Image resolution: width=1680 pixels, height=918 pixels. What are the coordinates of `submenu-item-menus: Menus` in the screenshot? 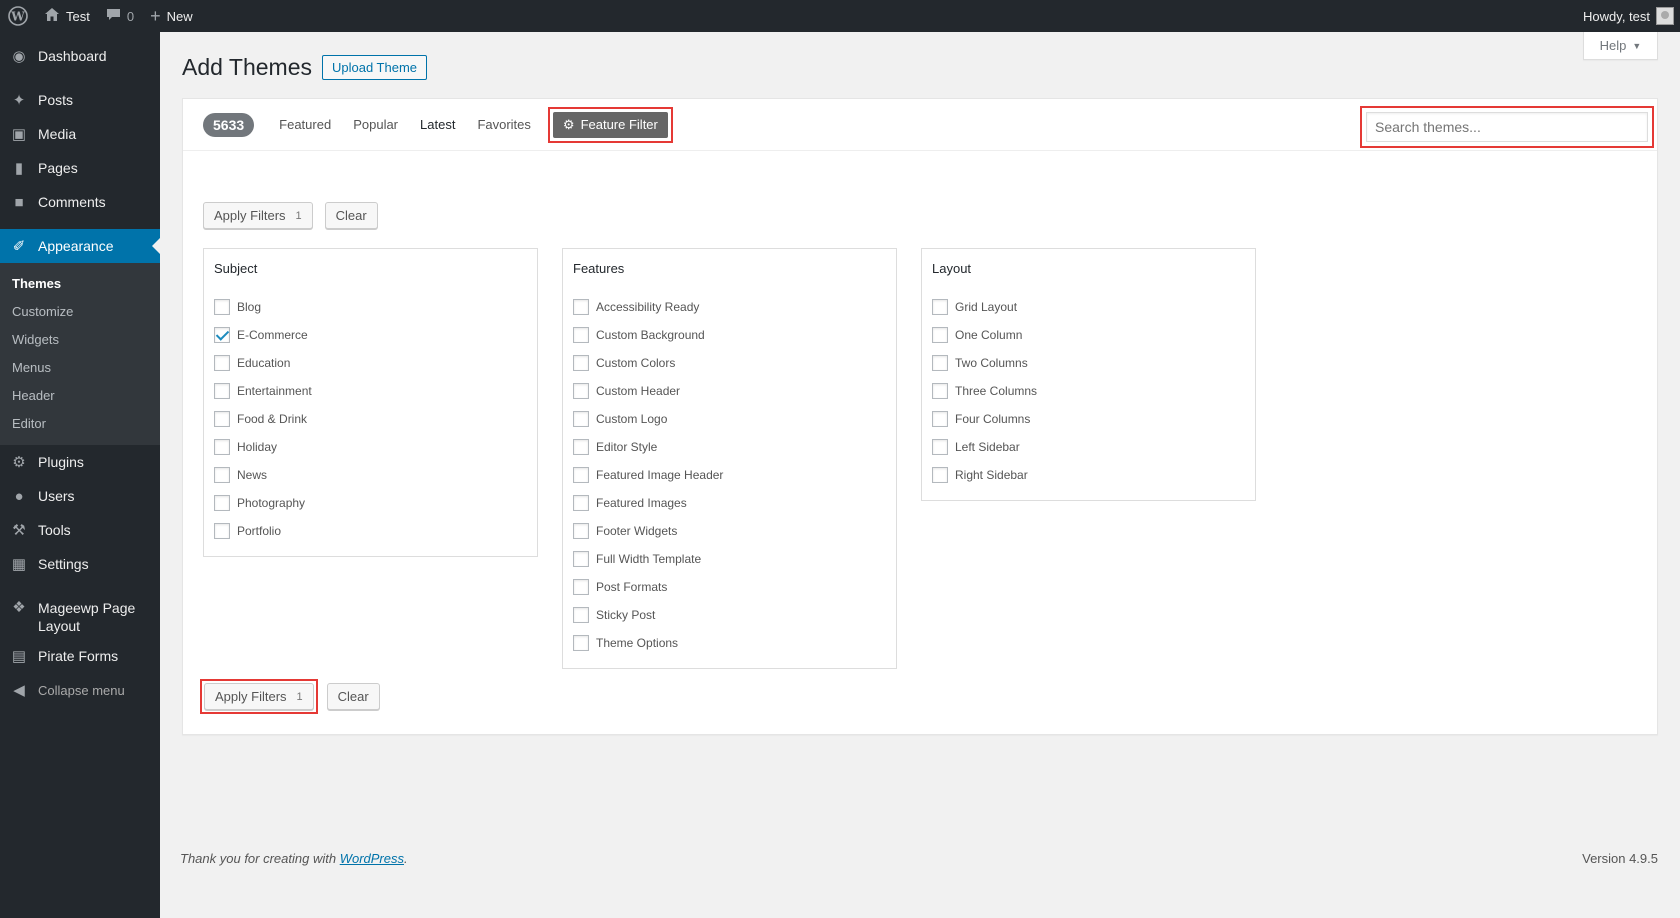 It's located at (80, 368).